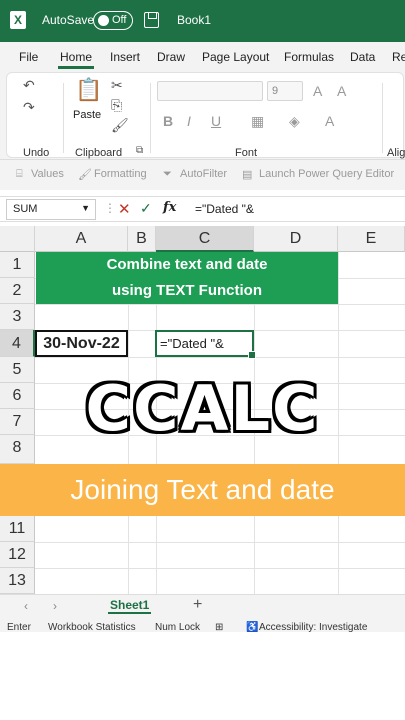 This screenshot has width=405, height=720. Describe the element at coordinates (17, 581) in the screenshot. I see `row-header: 13` at that location.